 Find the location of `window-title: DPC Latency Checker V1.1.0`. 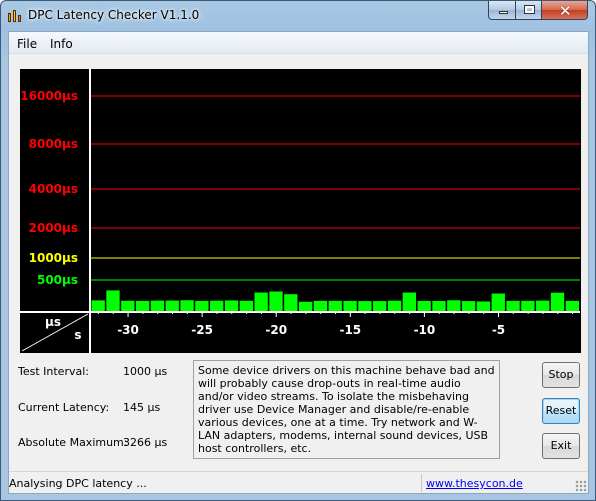

window-title: DPC Latency Checker V1.1.0 is located at coordinates (114, 15).